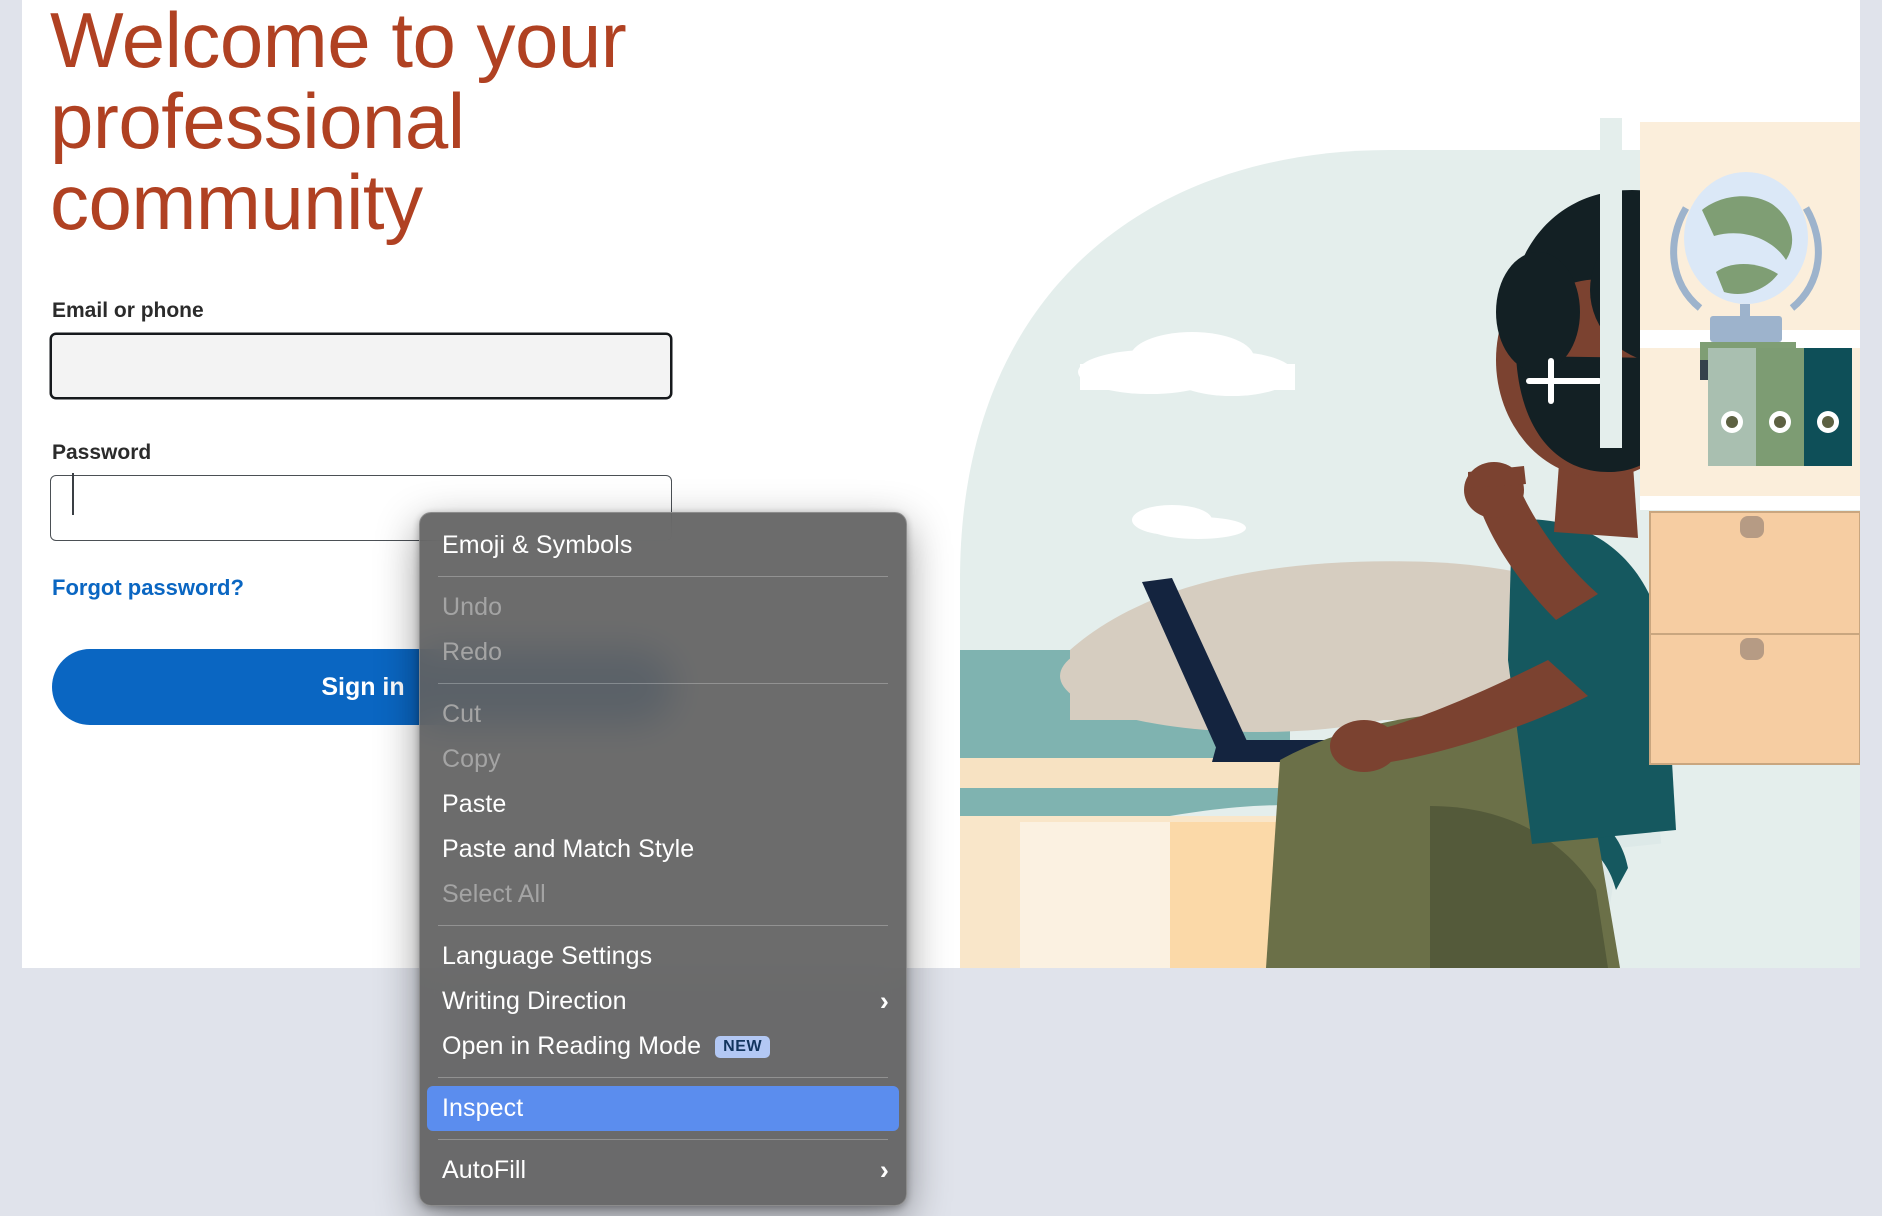  Describe the element at coordinates (534, 1001) in the screenshot. I see `menu-item-label: Writing Direction` at that location.